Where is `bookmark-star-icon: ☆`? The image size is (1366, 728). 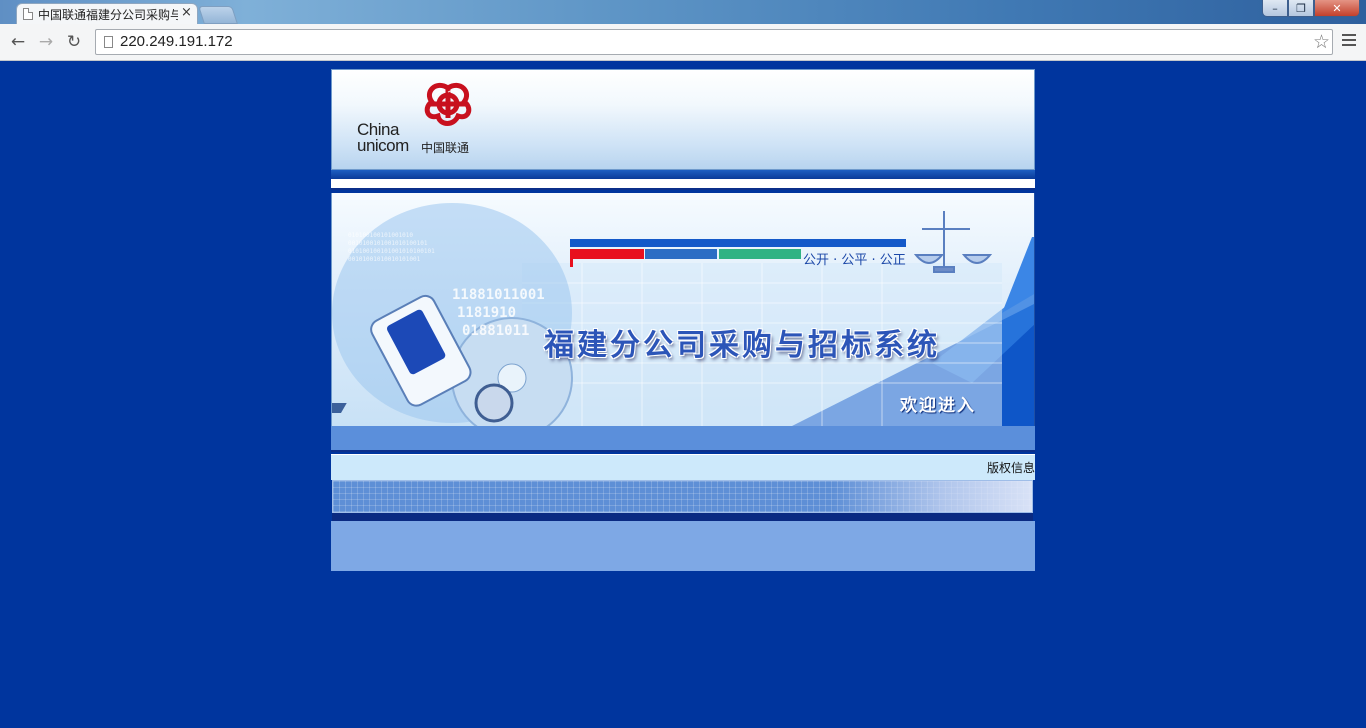 bookmark-star-icon: ☆ is located at coordinates (1321, 42).